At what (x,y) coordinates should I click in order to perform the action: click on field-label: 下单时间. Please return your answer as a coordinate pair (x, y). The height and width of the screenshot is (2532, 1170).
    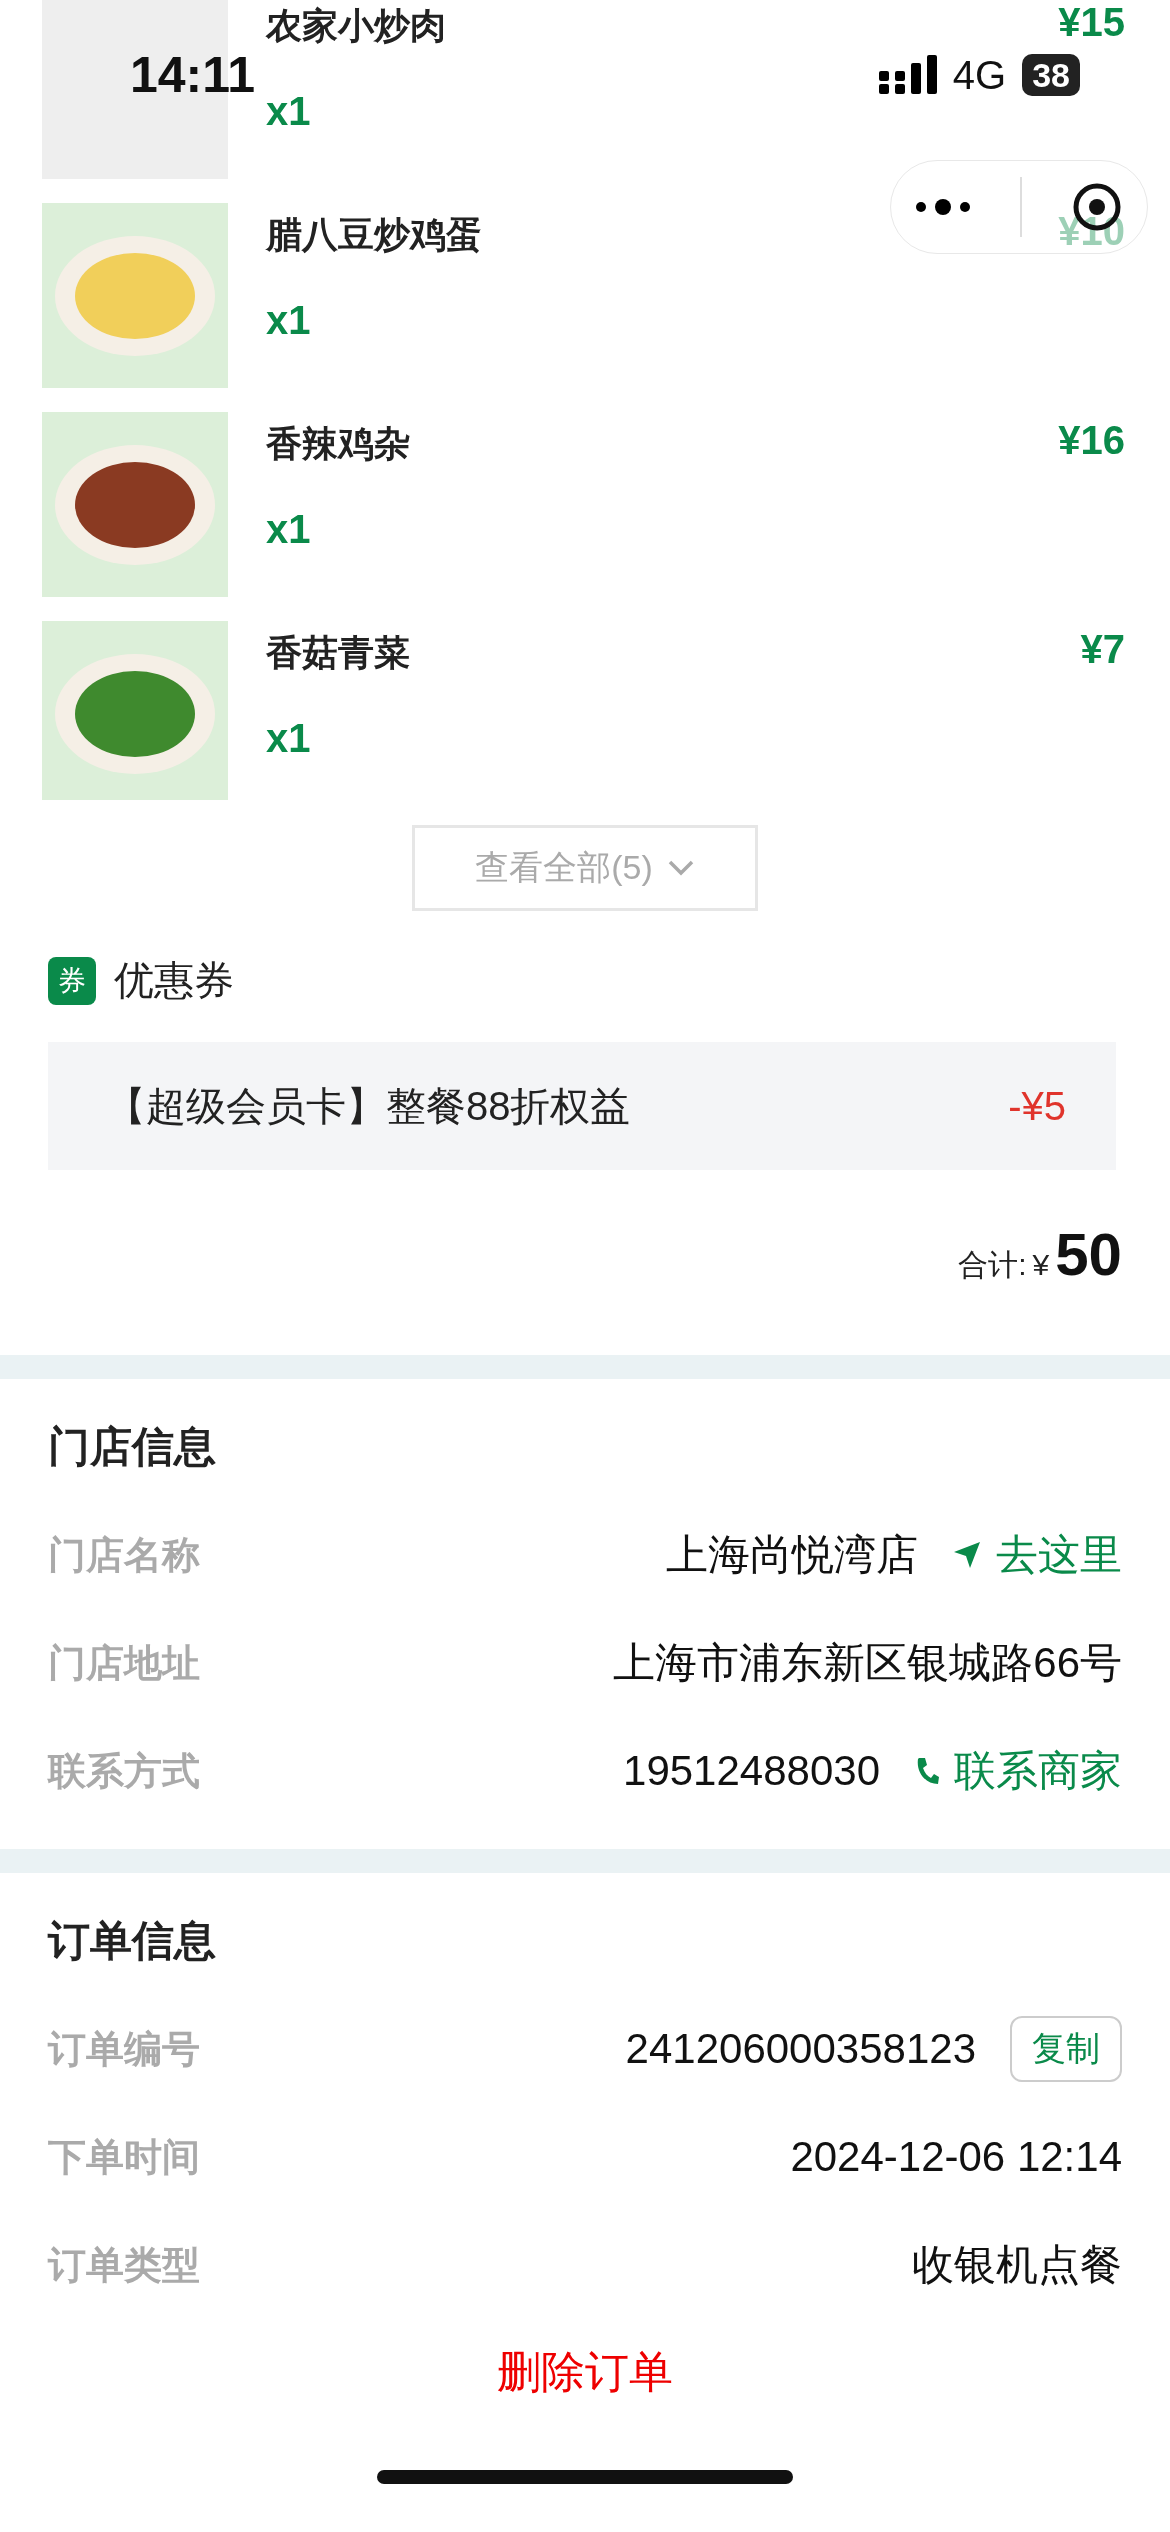
    Looking at the image, I should click on (124, 2157).